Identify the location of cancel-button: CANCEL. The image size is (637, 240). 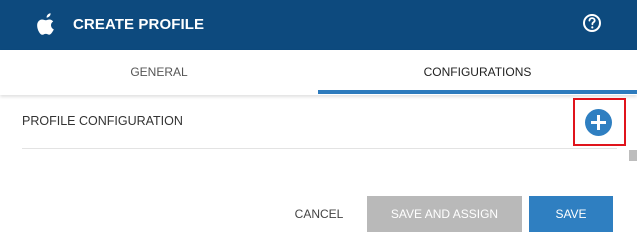
(319, 214).